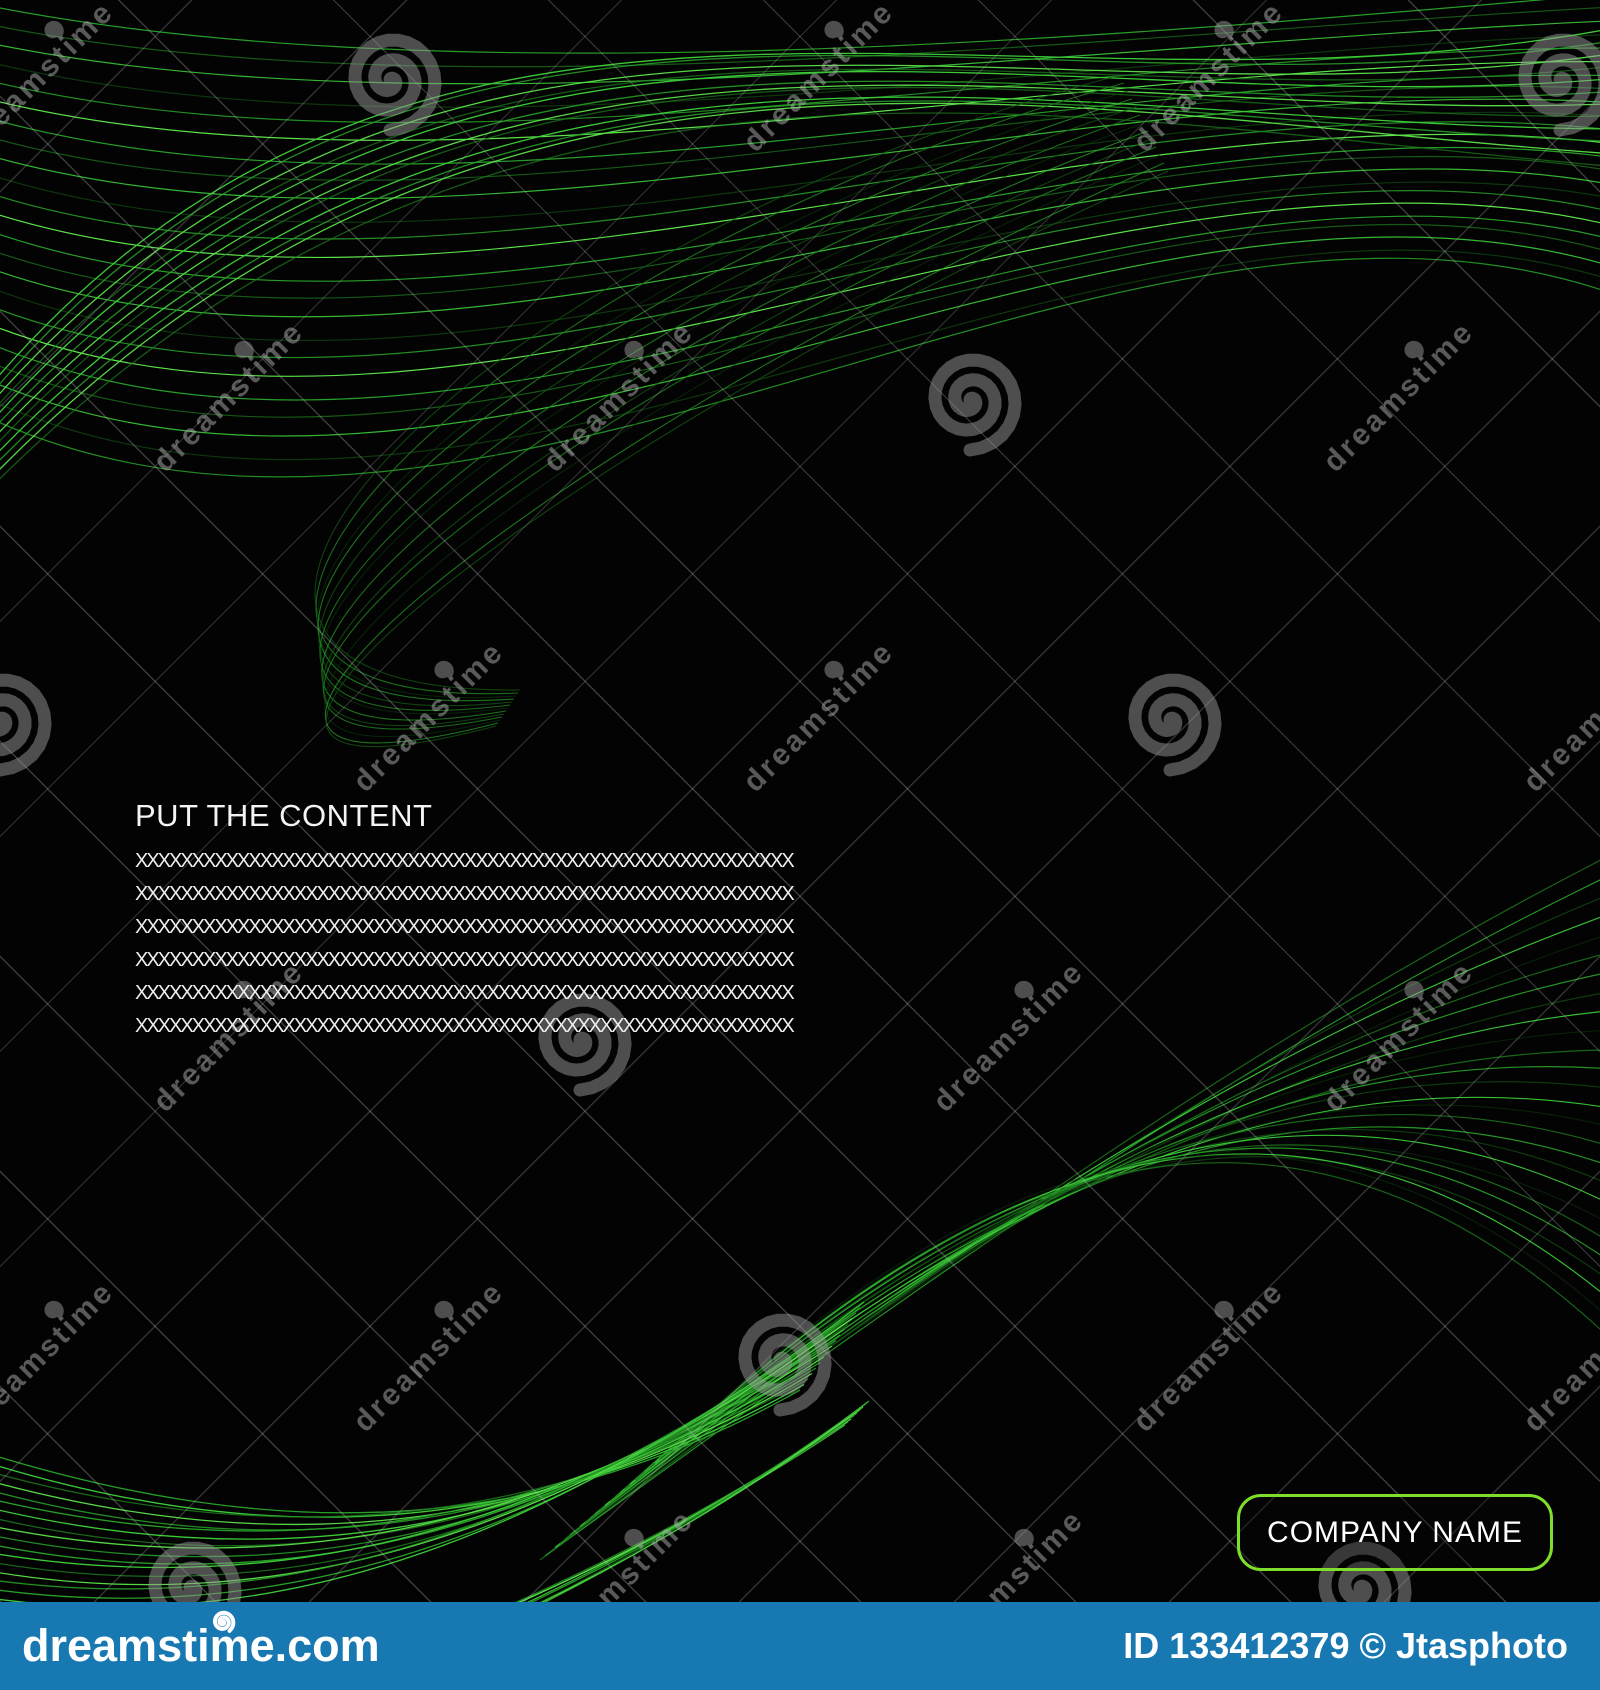 The image size is (1600, 1690). Describe the element at coordinates (224, 1621) in the screenshot. I see `dreamstime-spiral-icon` at that location.